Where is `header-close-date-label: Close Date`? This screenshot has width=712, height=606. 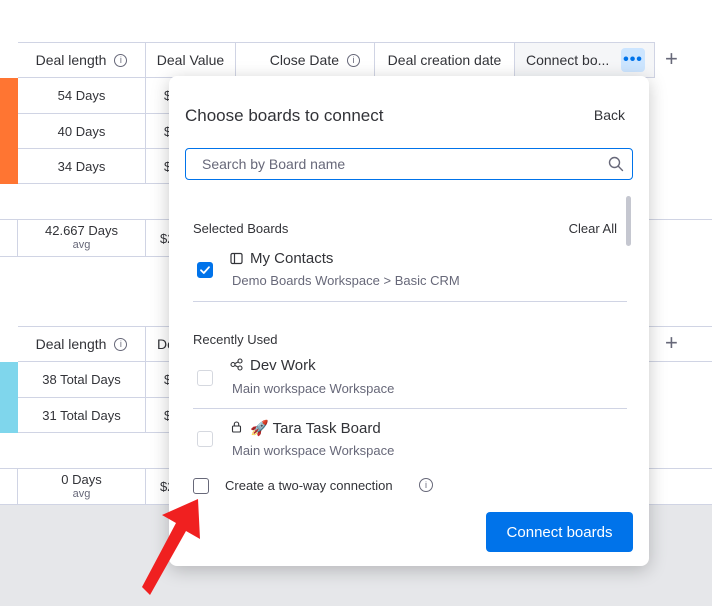 header-close-date-label: Close Date is located at coordinates (304, 60).